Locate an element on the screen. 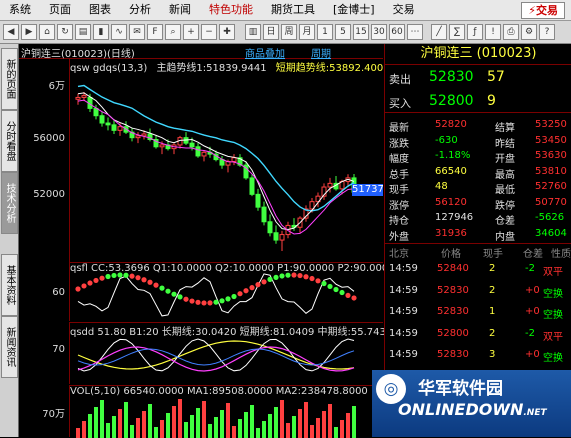 Image resolution: width=571 pixels, height=438 pixels. tick-qty: 2 is located at coordinates (492, 333).